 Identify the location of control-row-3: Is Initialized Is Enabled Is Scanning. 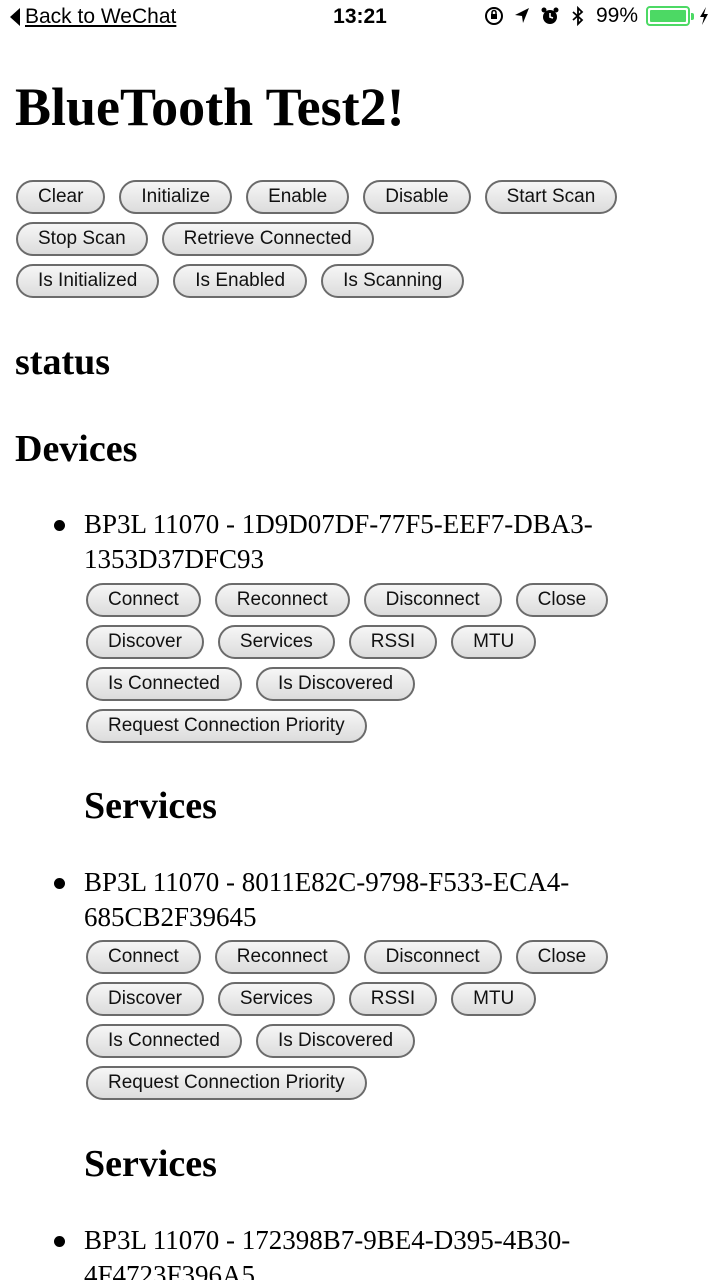
(240, 281).